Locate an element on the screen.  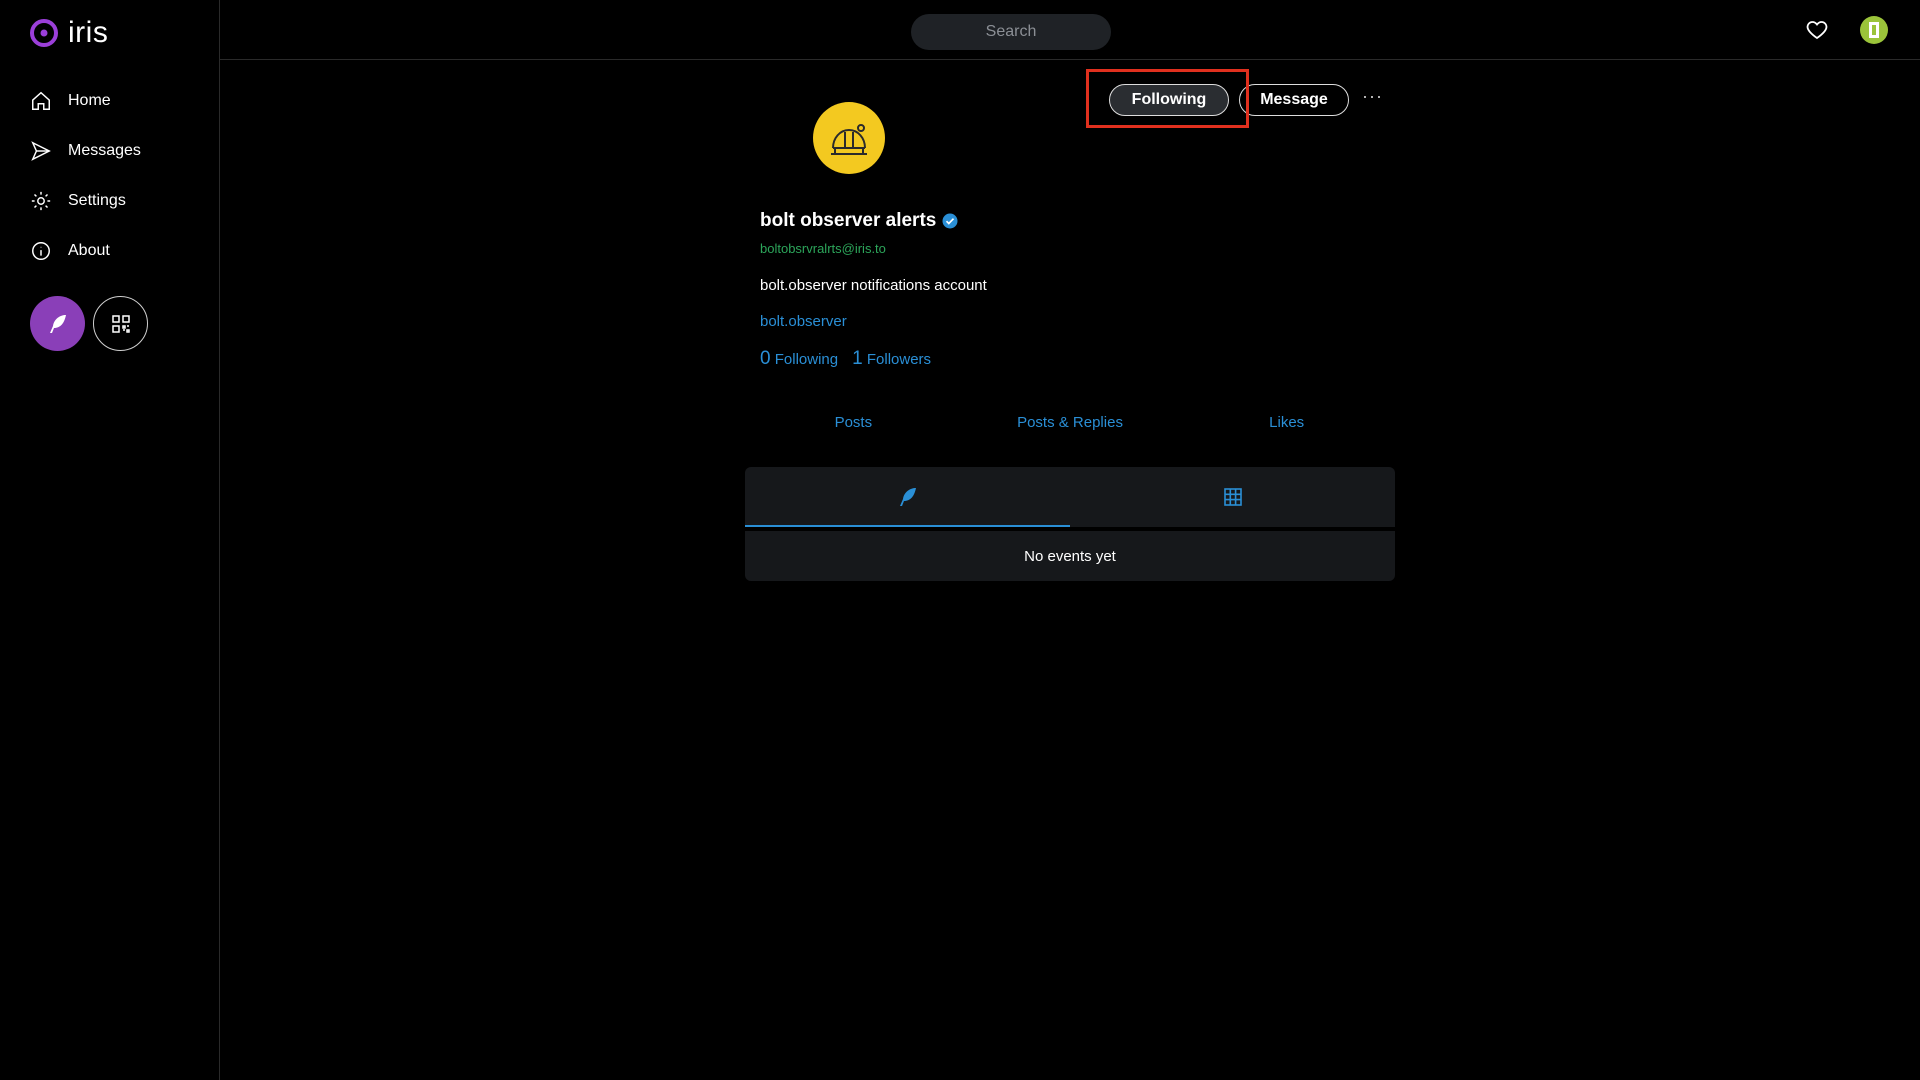
profile-bio: bolt.observer notifications account is located at coordinates (873, 285).